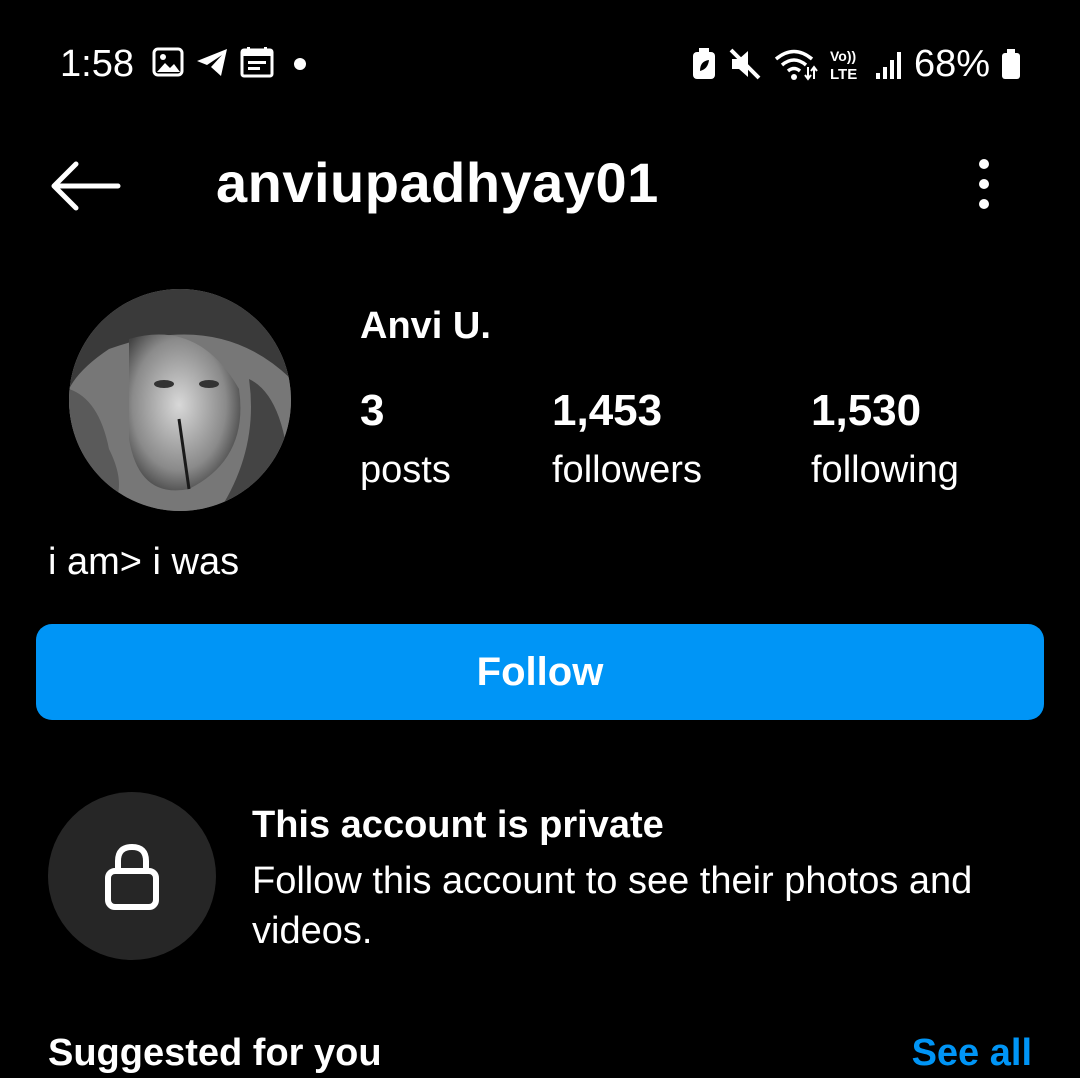 This screenshot has width=1080, height=1078. I want to click on battery-icon, so click(1011, 64).